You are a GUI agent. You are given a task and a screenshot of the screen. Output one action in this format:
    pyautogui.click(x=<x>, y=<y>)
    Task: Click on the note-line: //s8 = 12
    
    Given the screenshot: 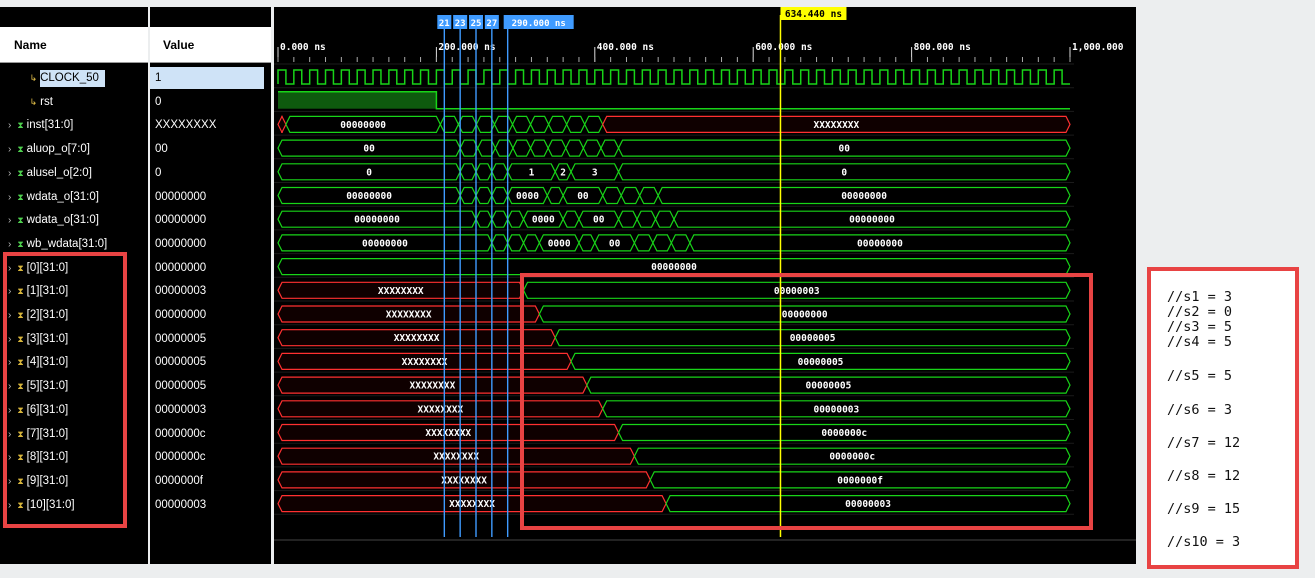 What is the action you would take?
    pyautogui.click(x=1204, y=476)
    